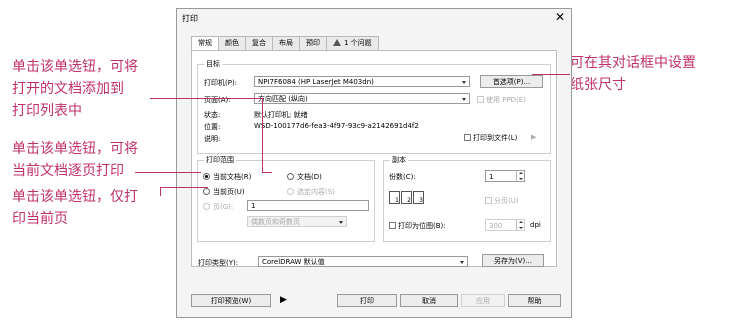 This screenshot has width=754, height=325. I want to click on use-ppd-label: 使用 PPD(E), so click(506, 100).